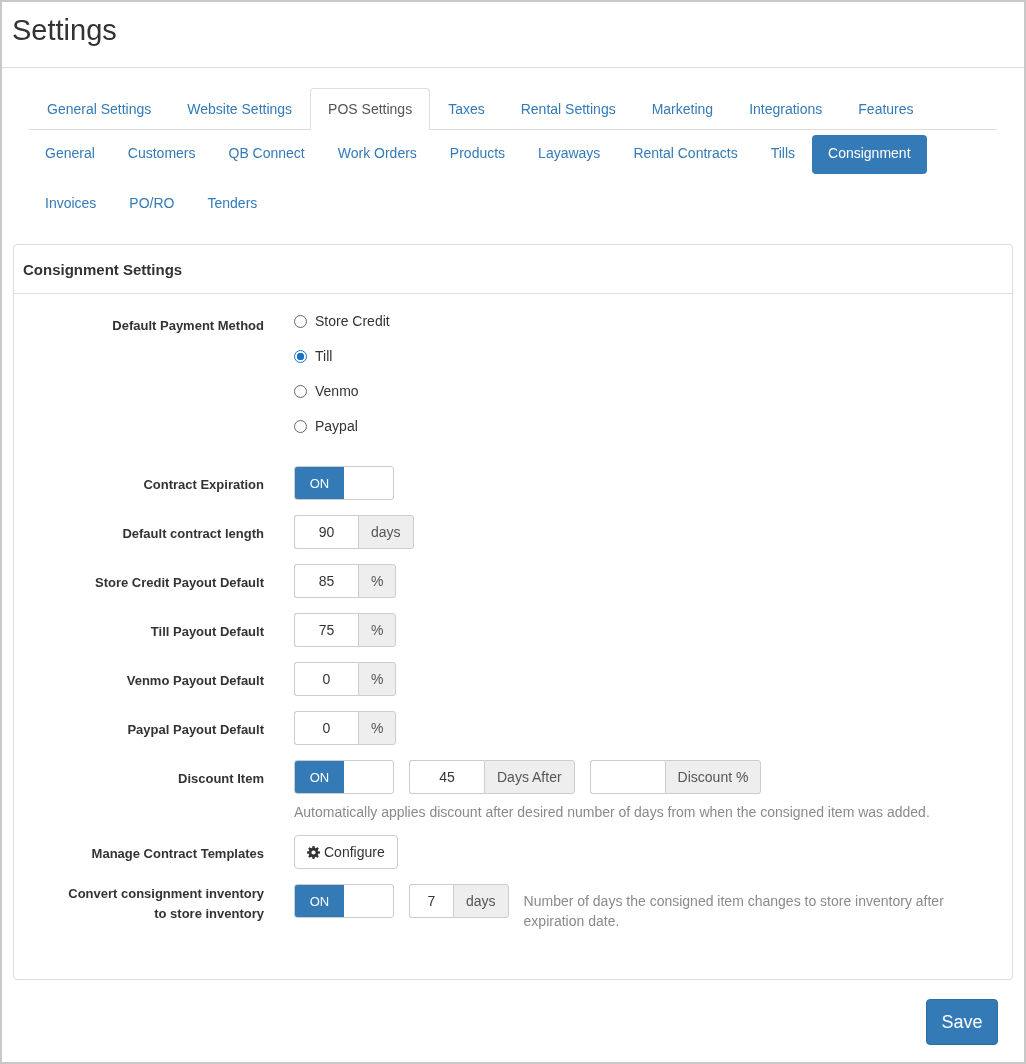 This screenshot has height=1064, width=1026. Describe the element at coordinates (313, 852) in the screenshot. I see `gear-icon` at that location.